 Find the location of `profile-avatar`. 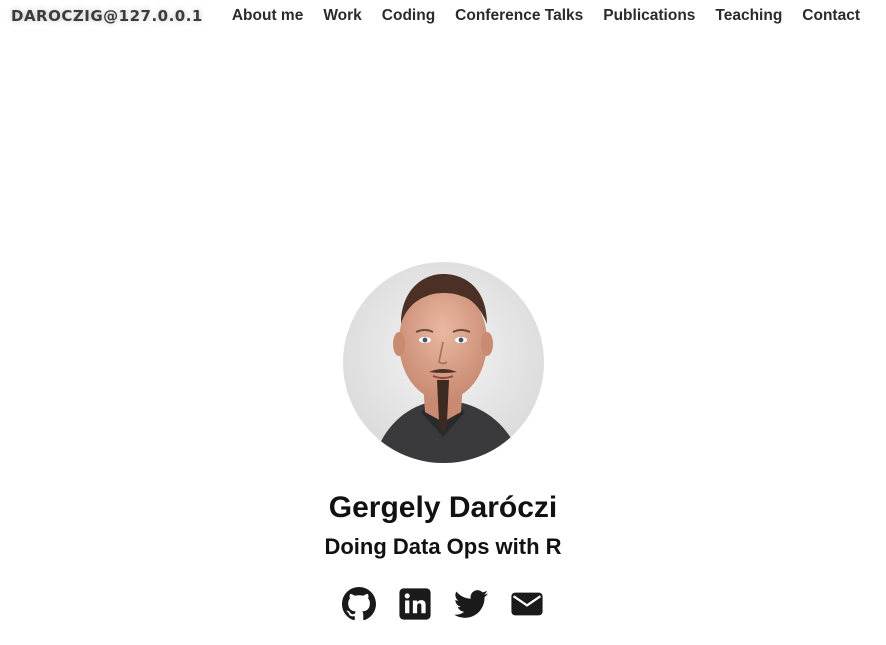

profile-avatar is located at coordinates (443, 362).